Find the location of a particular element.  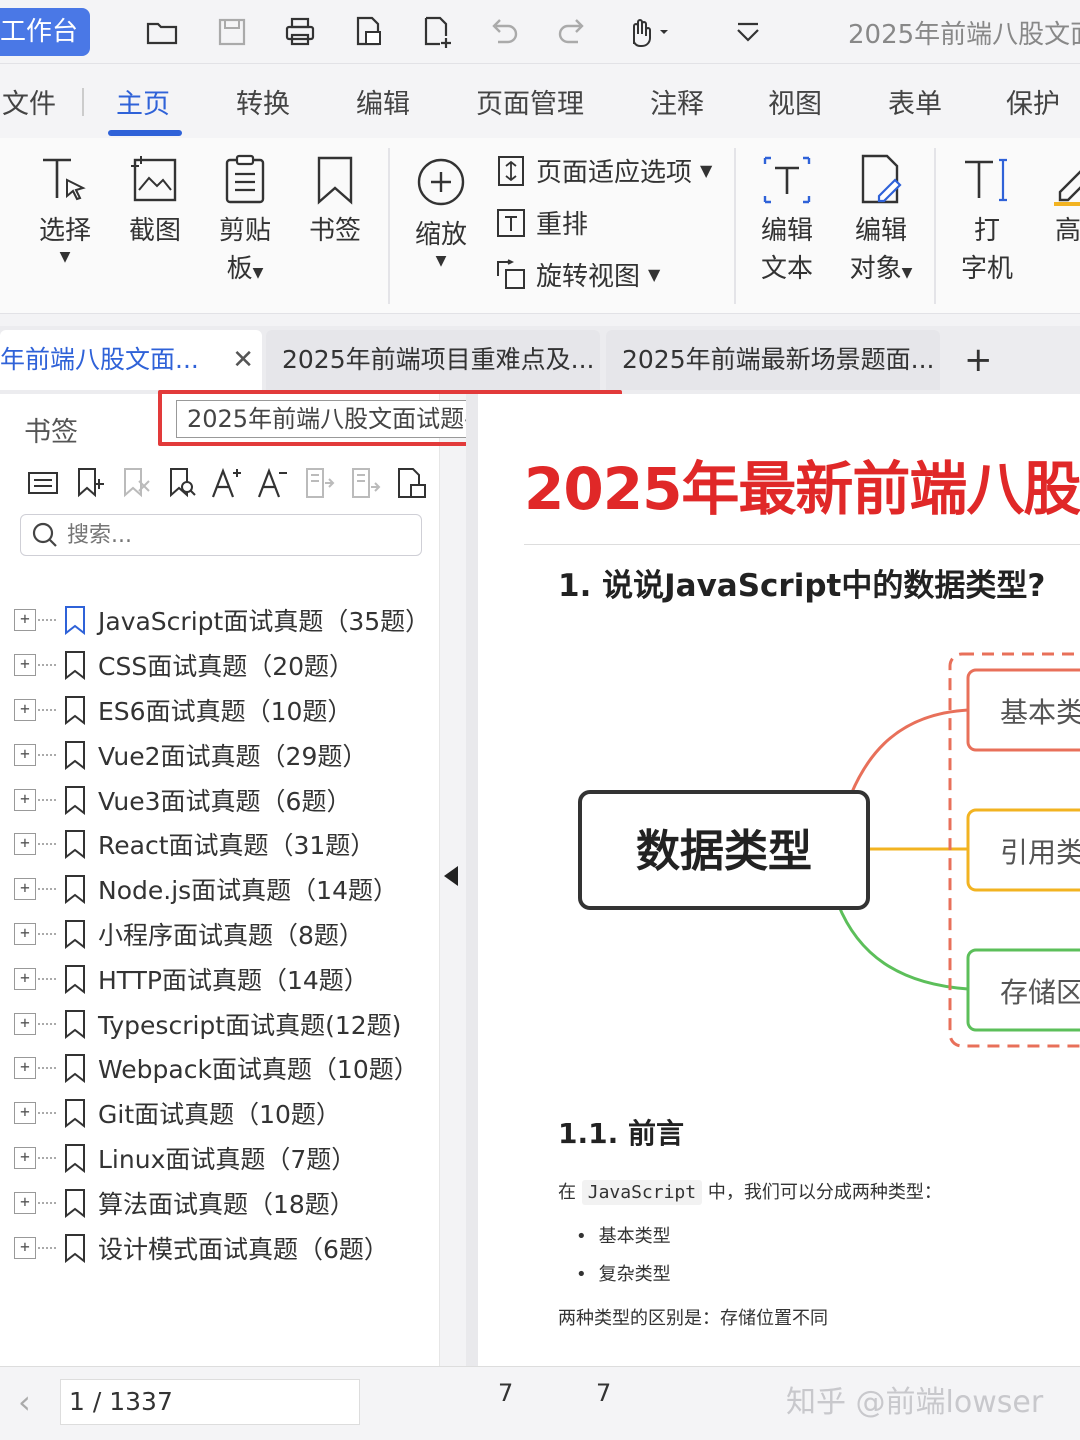

menu-view: 视图 is located at coordinates (795, 101).